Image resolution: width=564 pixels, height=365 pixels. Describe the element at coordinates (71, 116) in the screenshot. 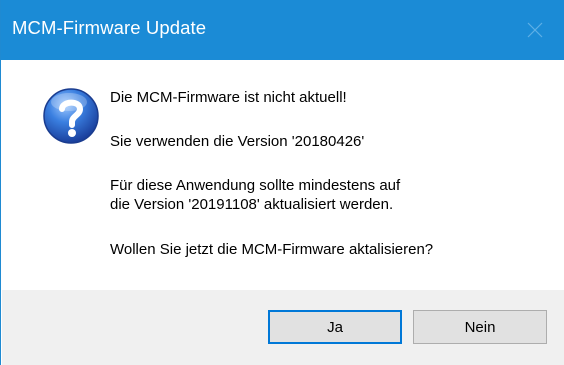

I see `question-mark-icon` at that location.